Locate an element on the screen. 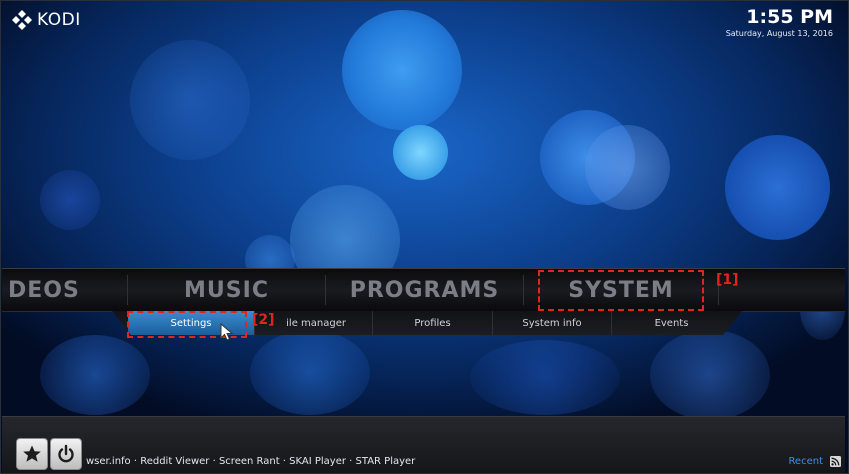 The height and width of the screenshot is (474, 849). power-icon is located at coordinates (66, 453).